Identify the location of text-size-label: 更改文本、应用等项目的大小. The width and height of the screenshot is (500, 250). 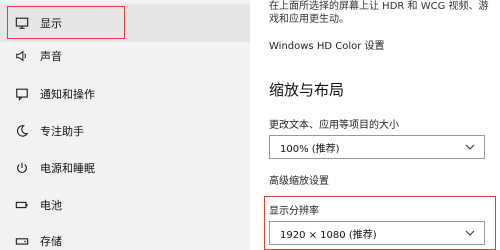
(334, 125).